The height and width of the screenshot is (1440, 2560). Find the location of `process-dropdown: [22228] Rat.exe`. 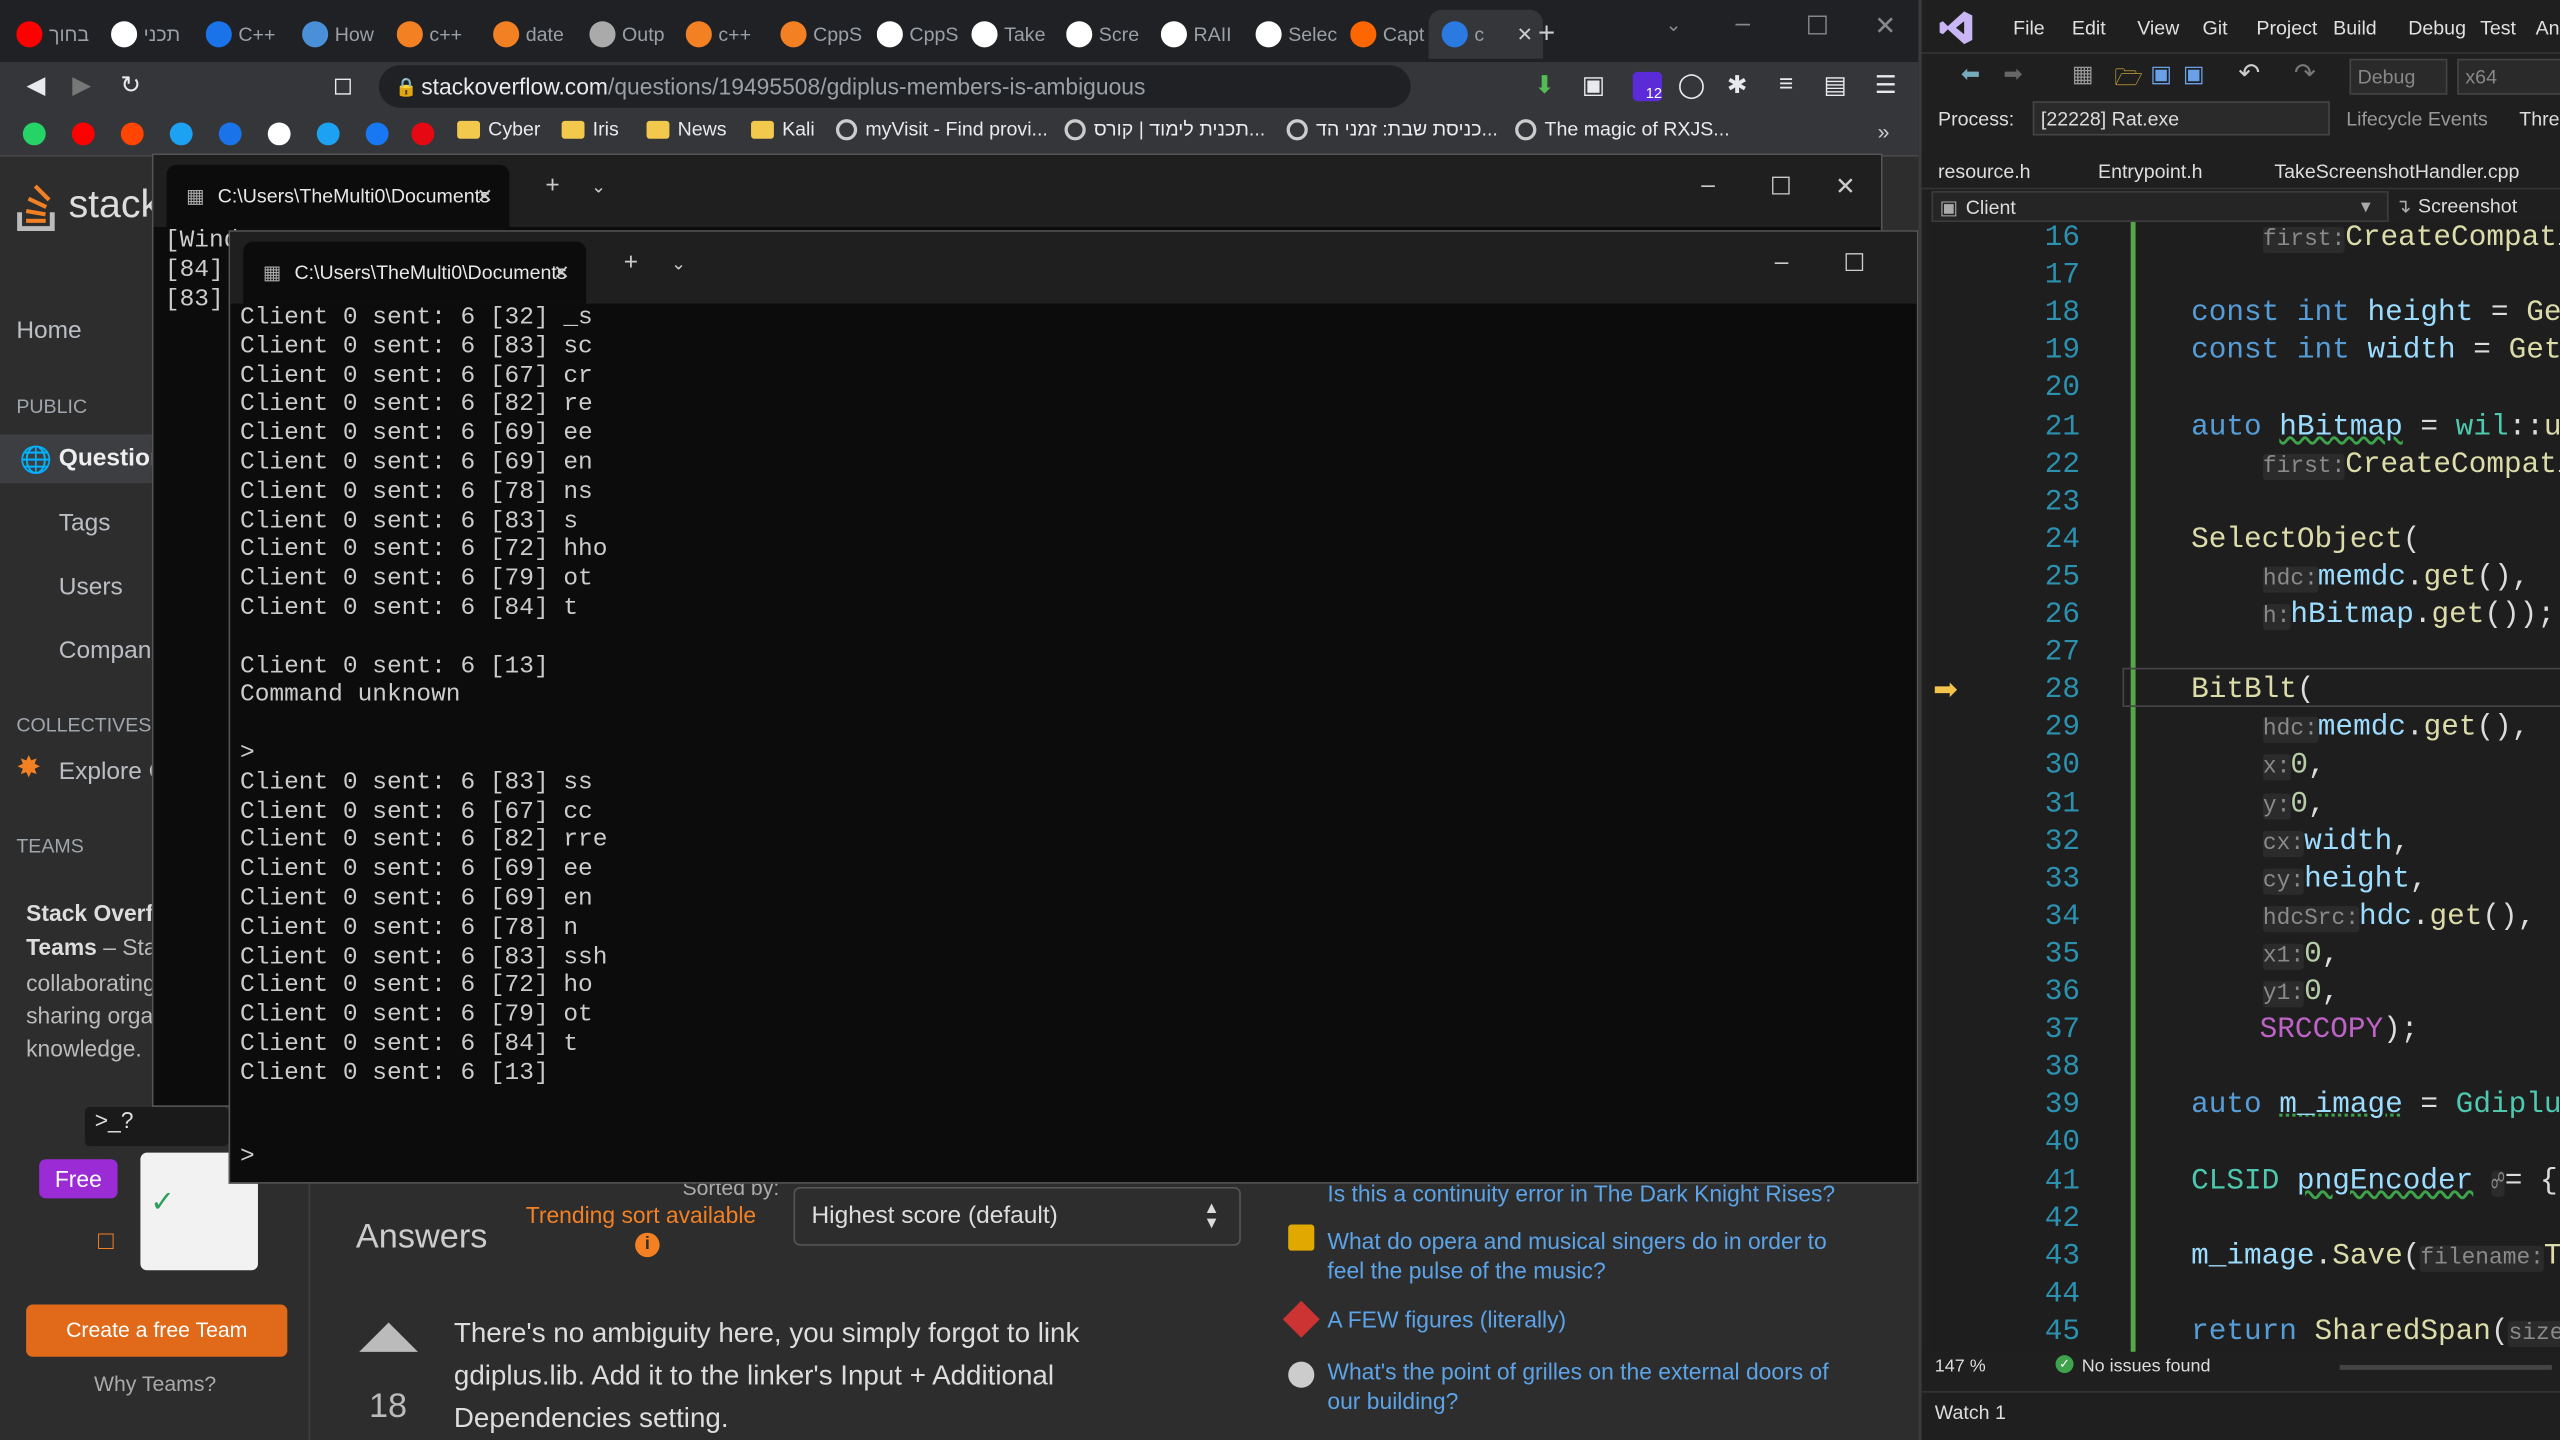

process-dropdown: [22228] Rat.exe is located at coordinates (2181, 118).